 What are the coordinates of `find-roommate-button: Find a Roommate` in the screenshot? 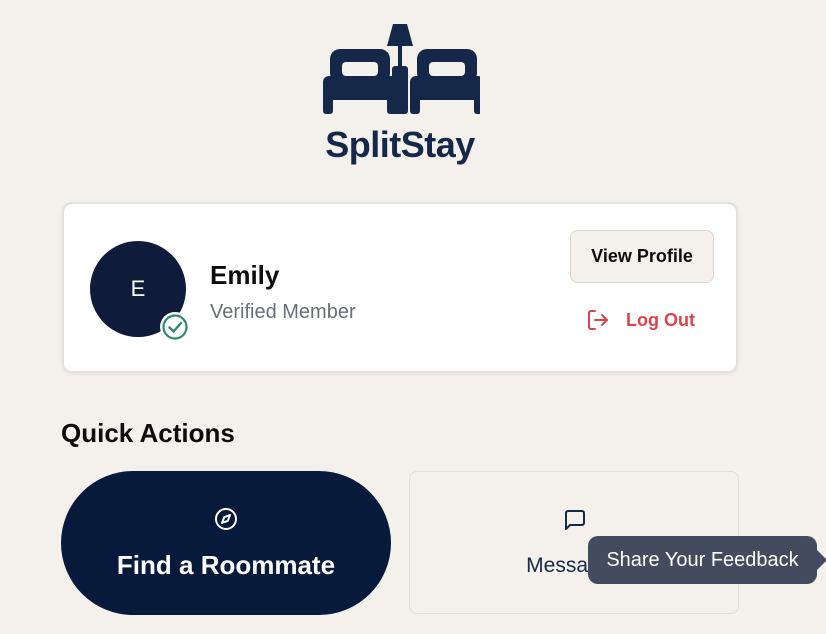 It's located at (226, 543).